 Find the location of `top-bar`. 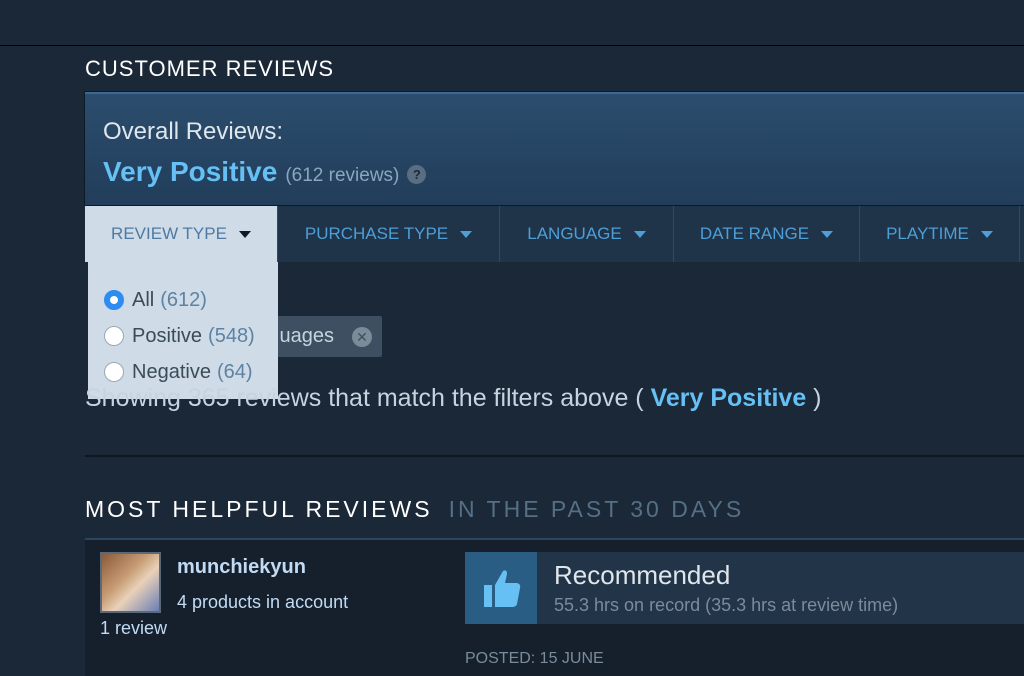

top-bar is located at coordinates (512, 23).